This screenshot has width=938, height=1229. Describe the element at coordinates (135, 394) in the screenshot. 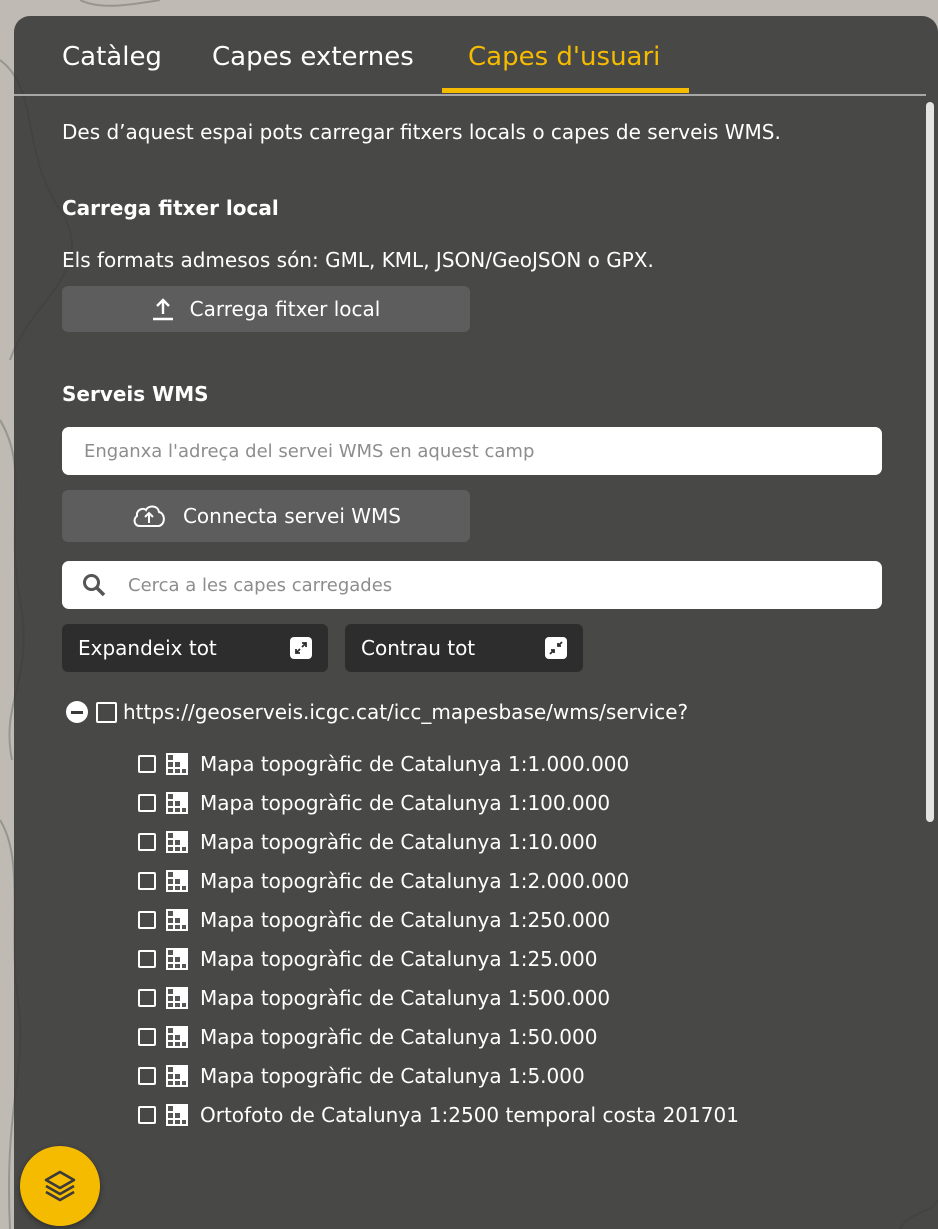

I see `wms-heading: Serveis WMS` at that location.